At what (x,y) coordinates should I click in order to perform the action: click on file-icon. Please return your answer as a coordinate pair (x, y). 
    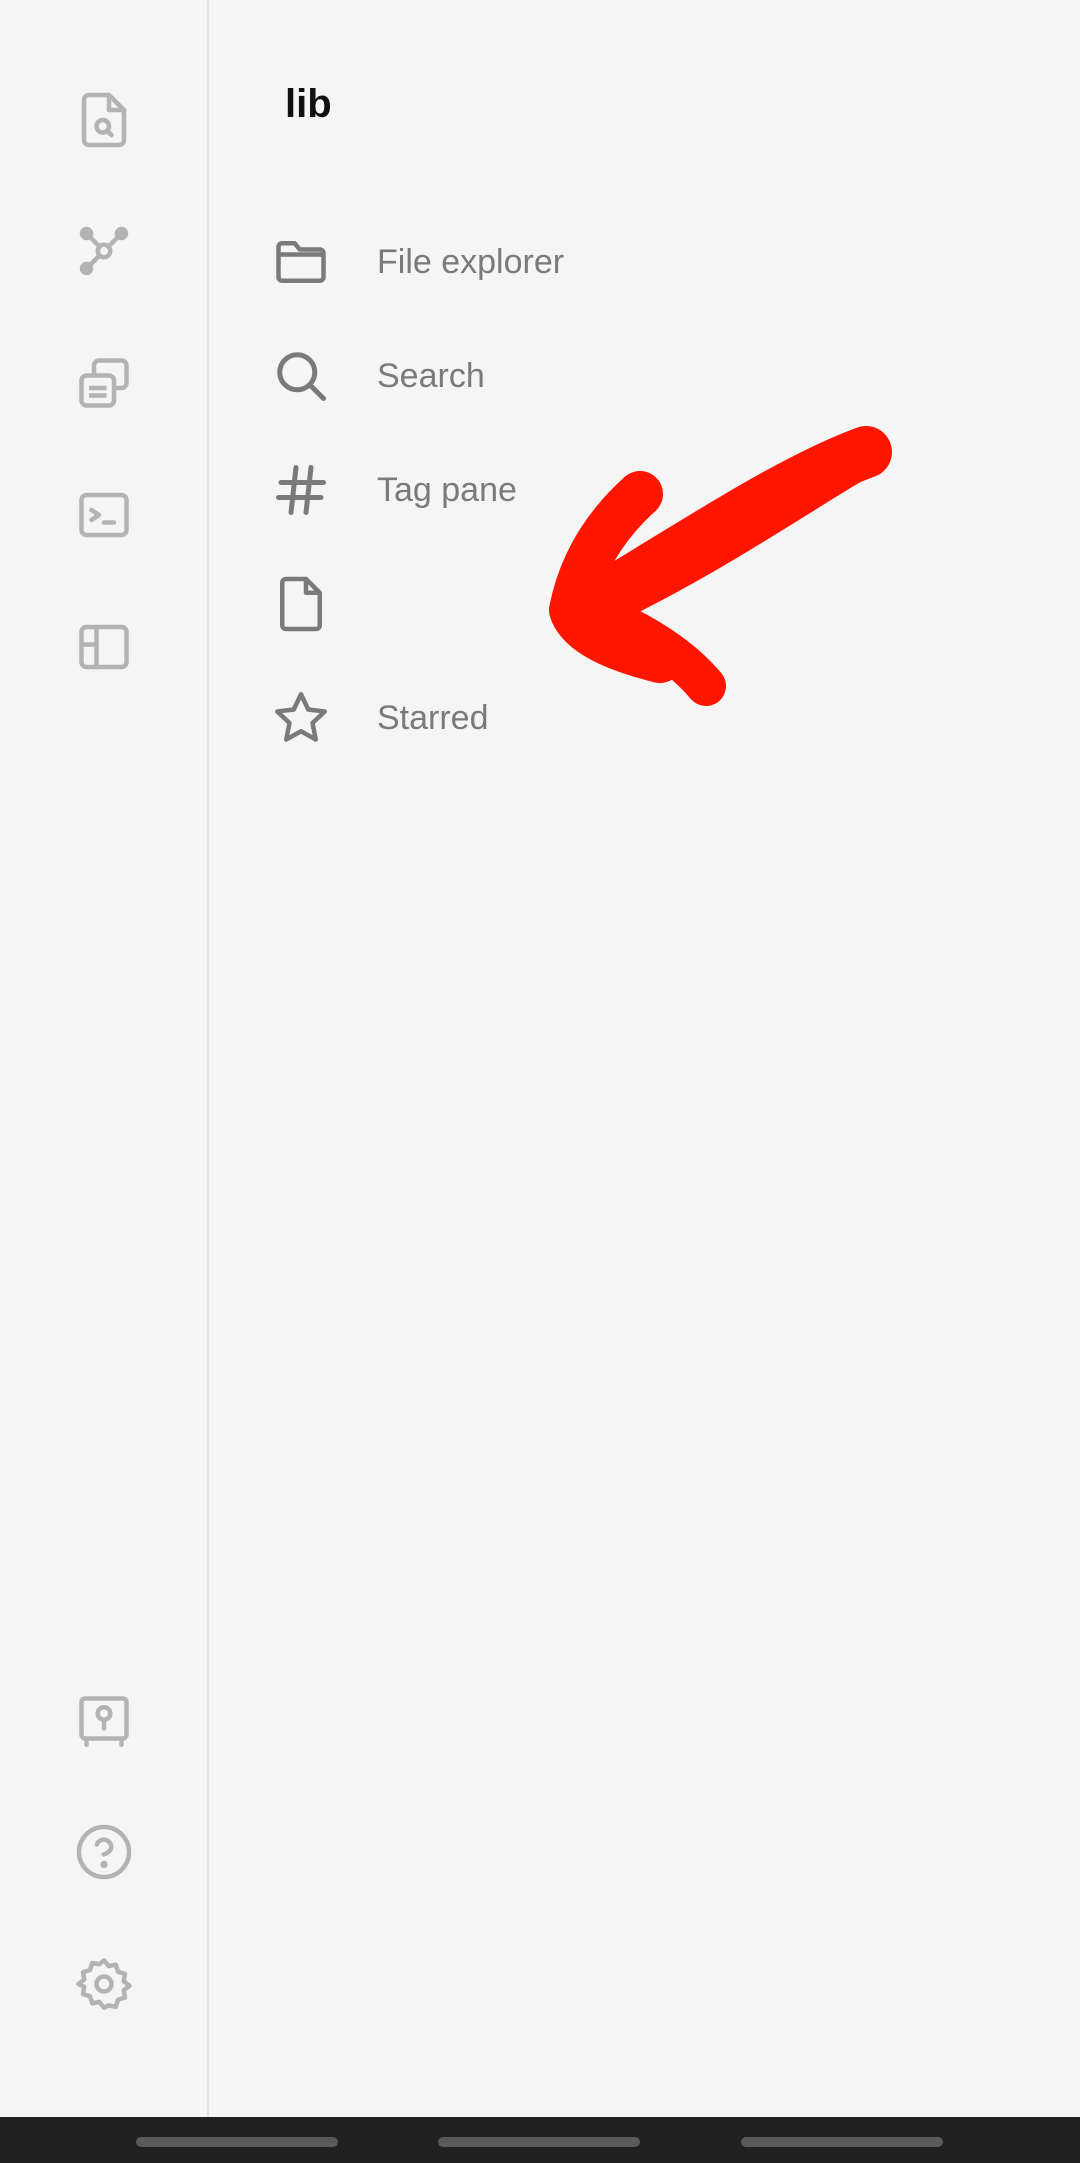
    Looking at the image, I should click on (301, 604).